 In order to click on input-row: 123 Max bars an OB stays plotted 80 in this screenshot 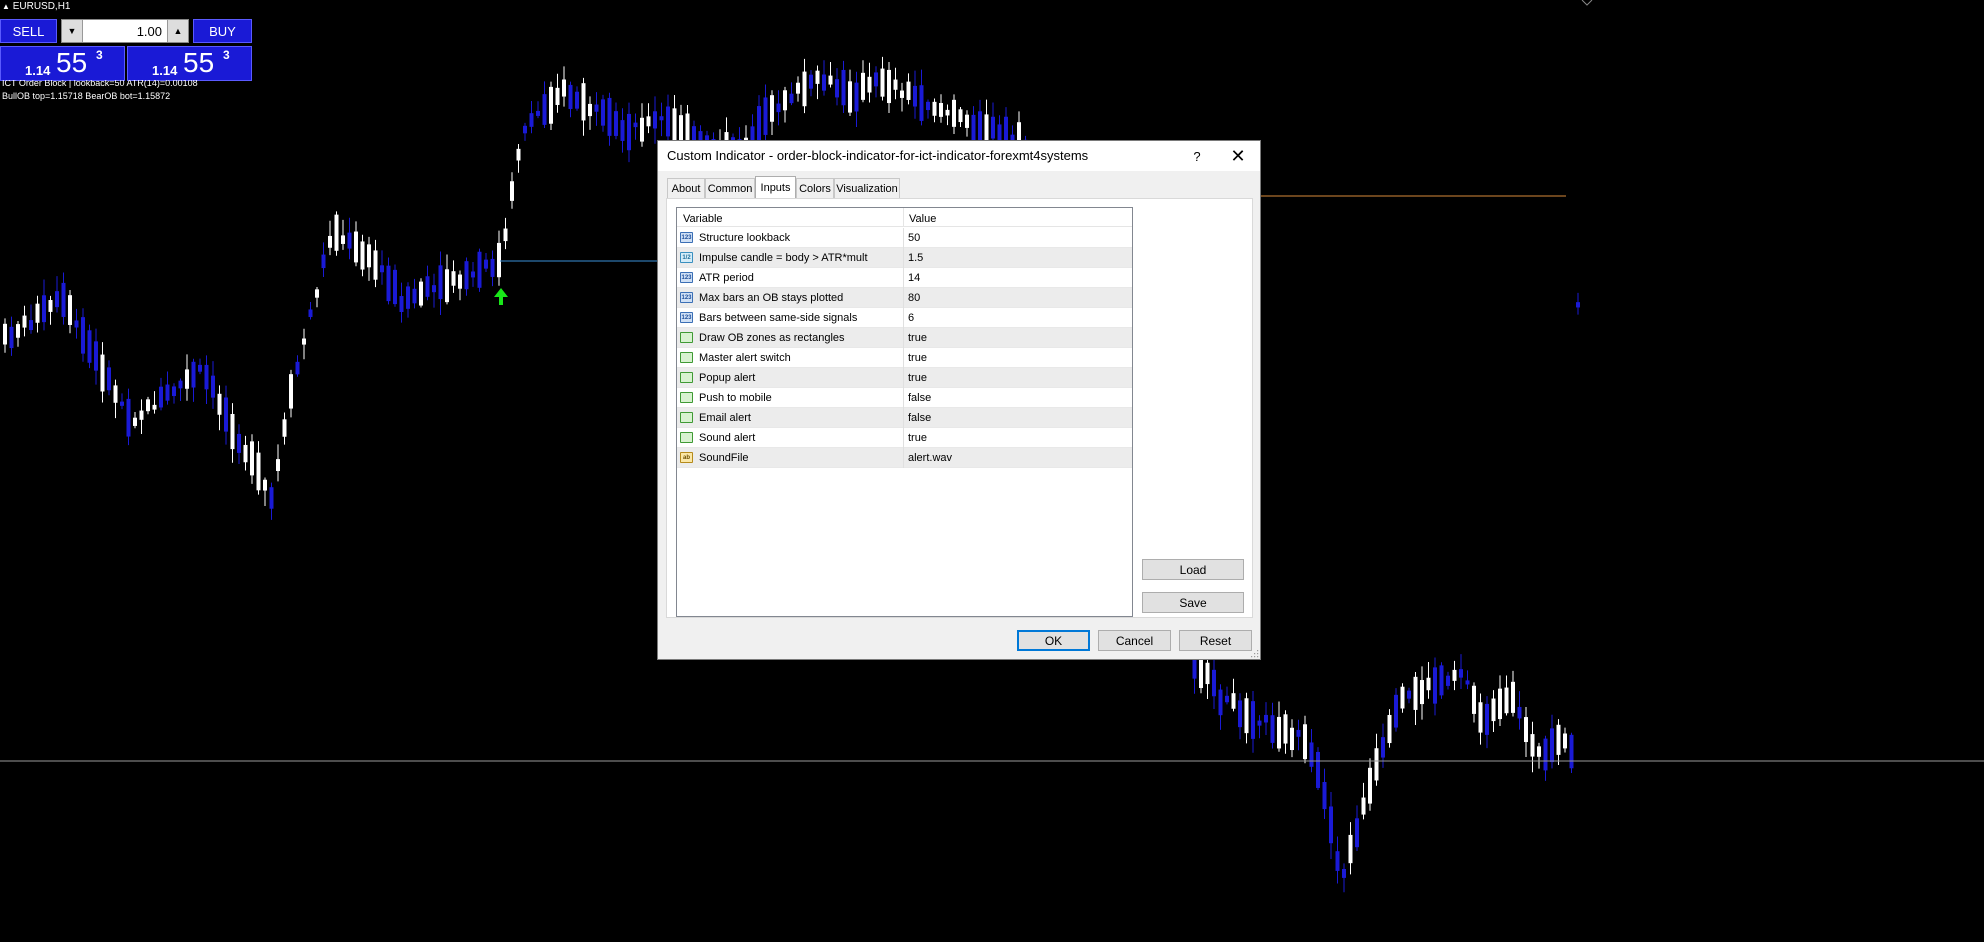, I will do `click(904, 298)`.